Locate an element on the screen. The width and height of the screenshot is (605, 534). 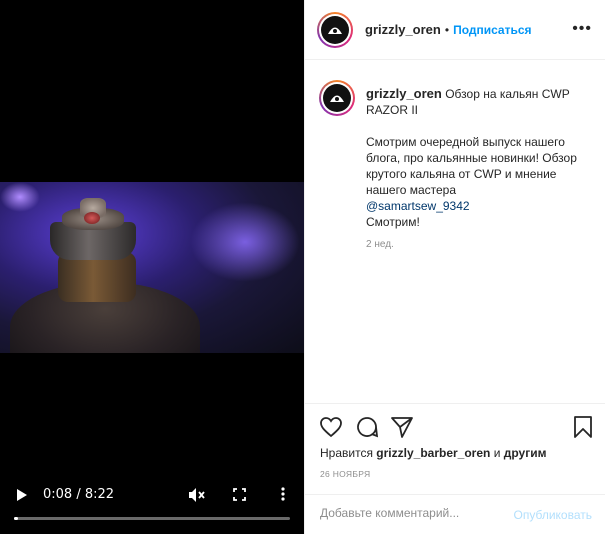
more-vert-icon is located at coordinates (283, 494).